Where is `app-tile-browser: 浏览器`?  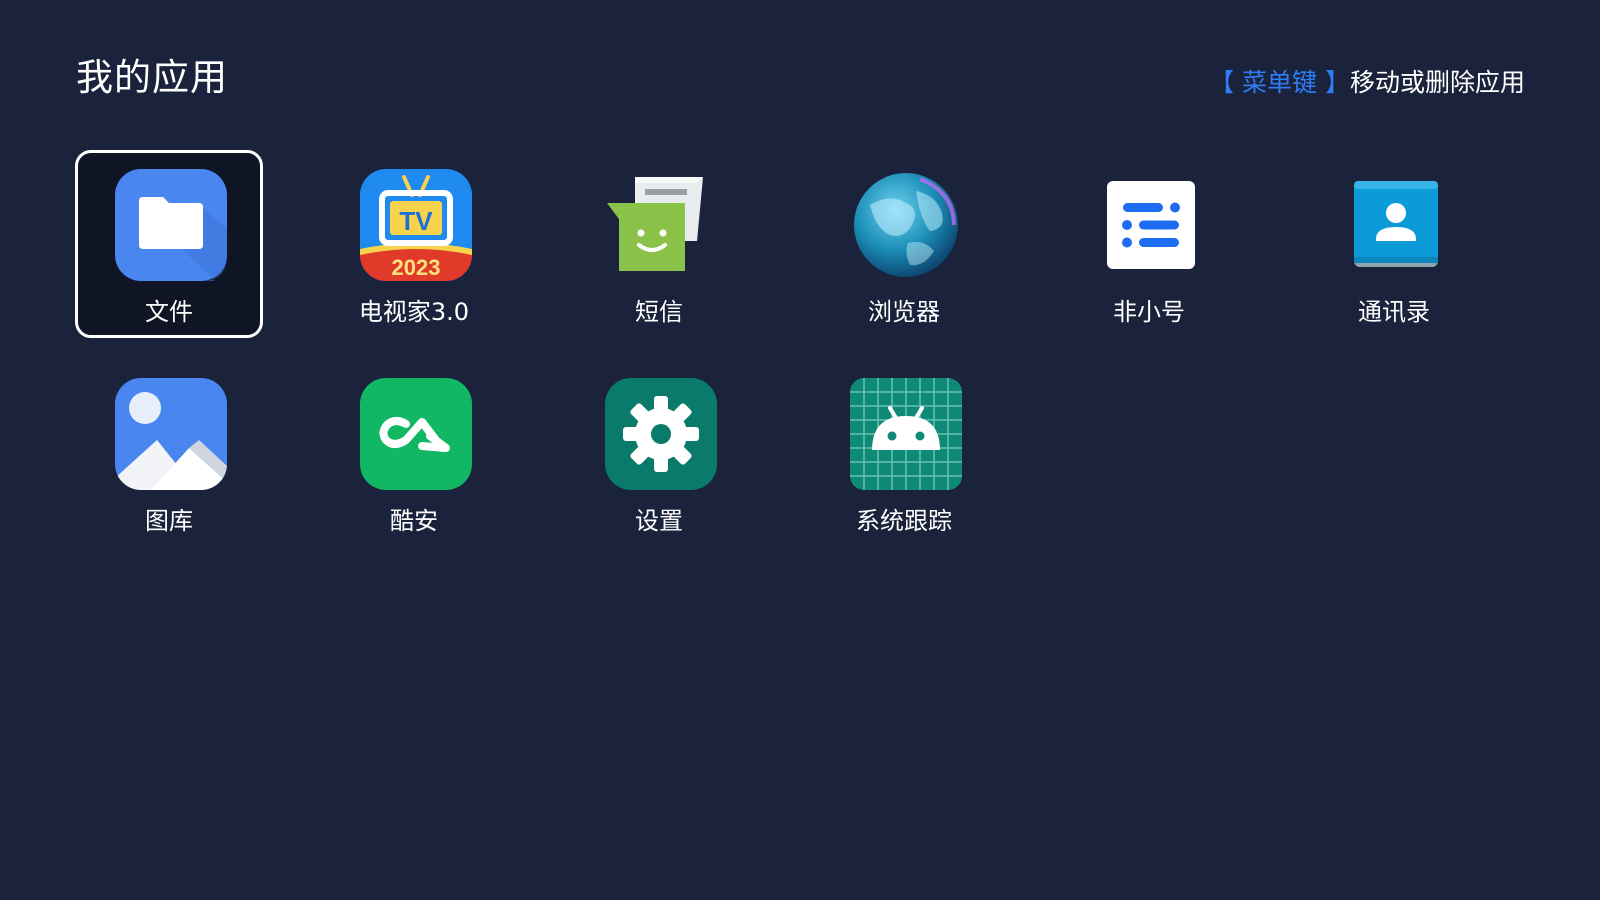
app-tile-browser: 浏览器 is located at coordinates (904, 244).